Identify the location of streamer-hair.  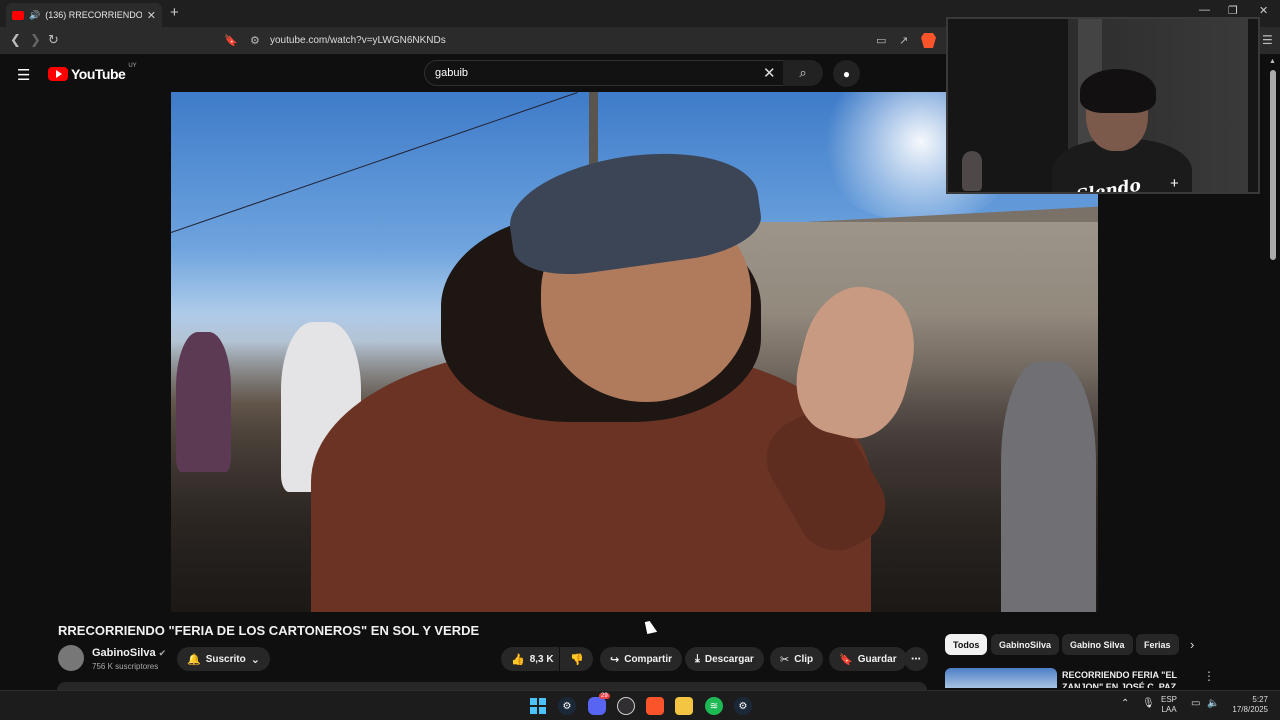
(1118, 91).